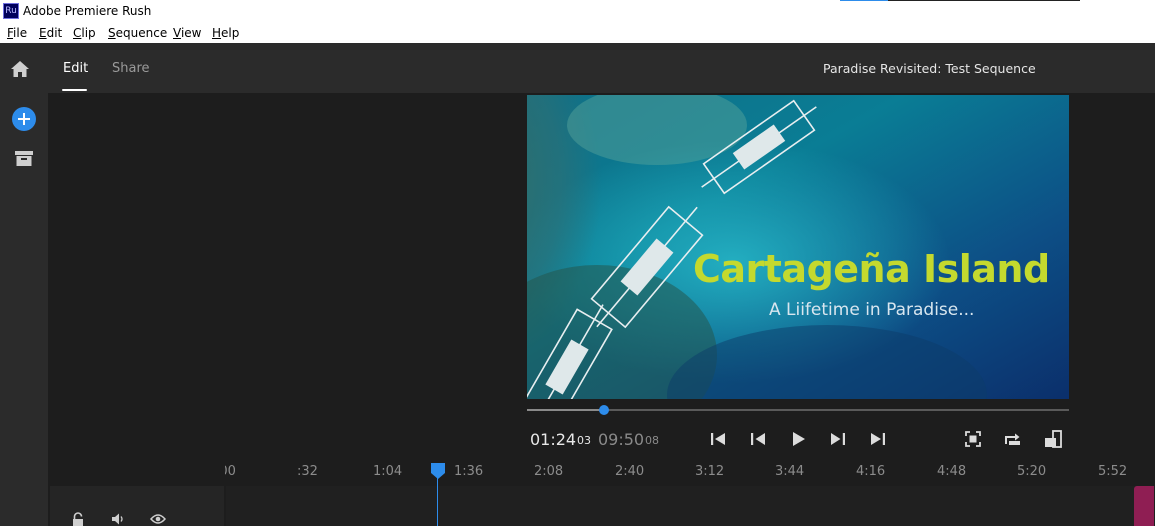 This screenshot has height=526, width=1155. I want to click on eye-icon, so click(158, 519).